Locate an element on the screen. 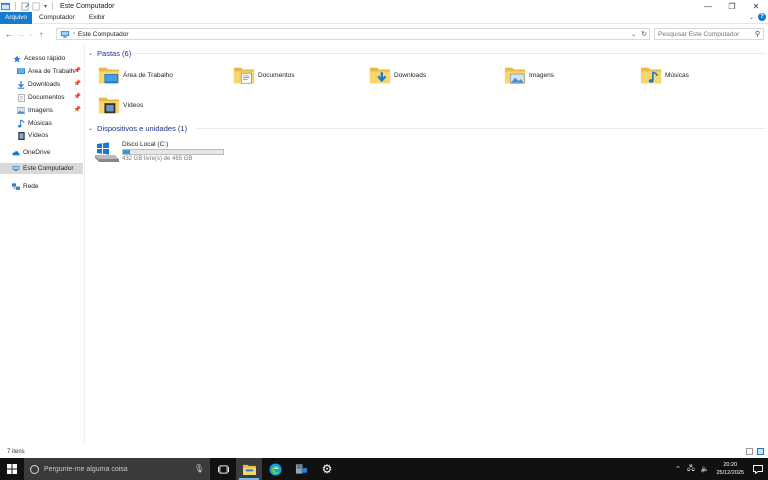 The image size is (768, 480). nav-item-imagens: Imagens 📌 is located at coordinates (42, 110).